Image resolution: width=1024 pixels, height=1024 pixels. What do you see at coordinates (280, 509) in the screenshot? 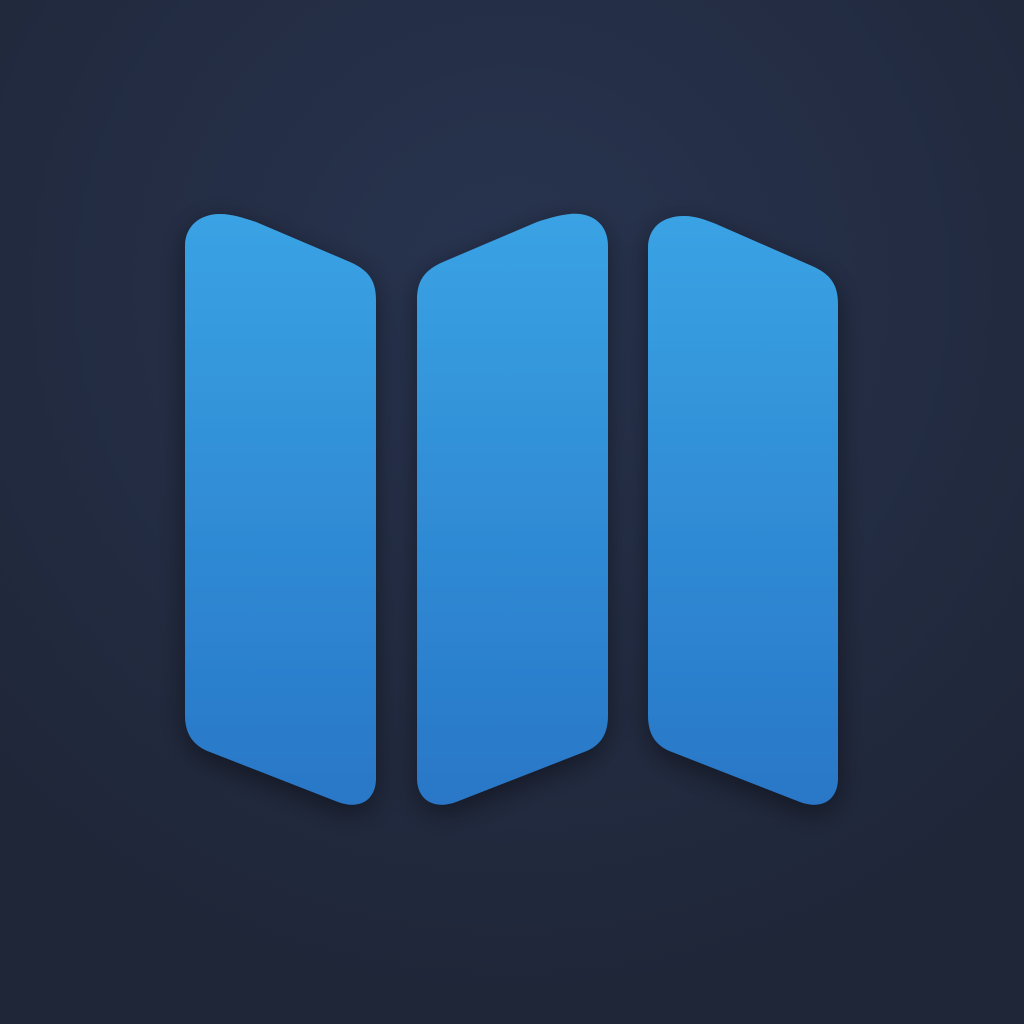
I see `map-panel-left` at bounding box center [280, 509].